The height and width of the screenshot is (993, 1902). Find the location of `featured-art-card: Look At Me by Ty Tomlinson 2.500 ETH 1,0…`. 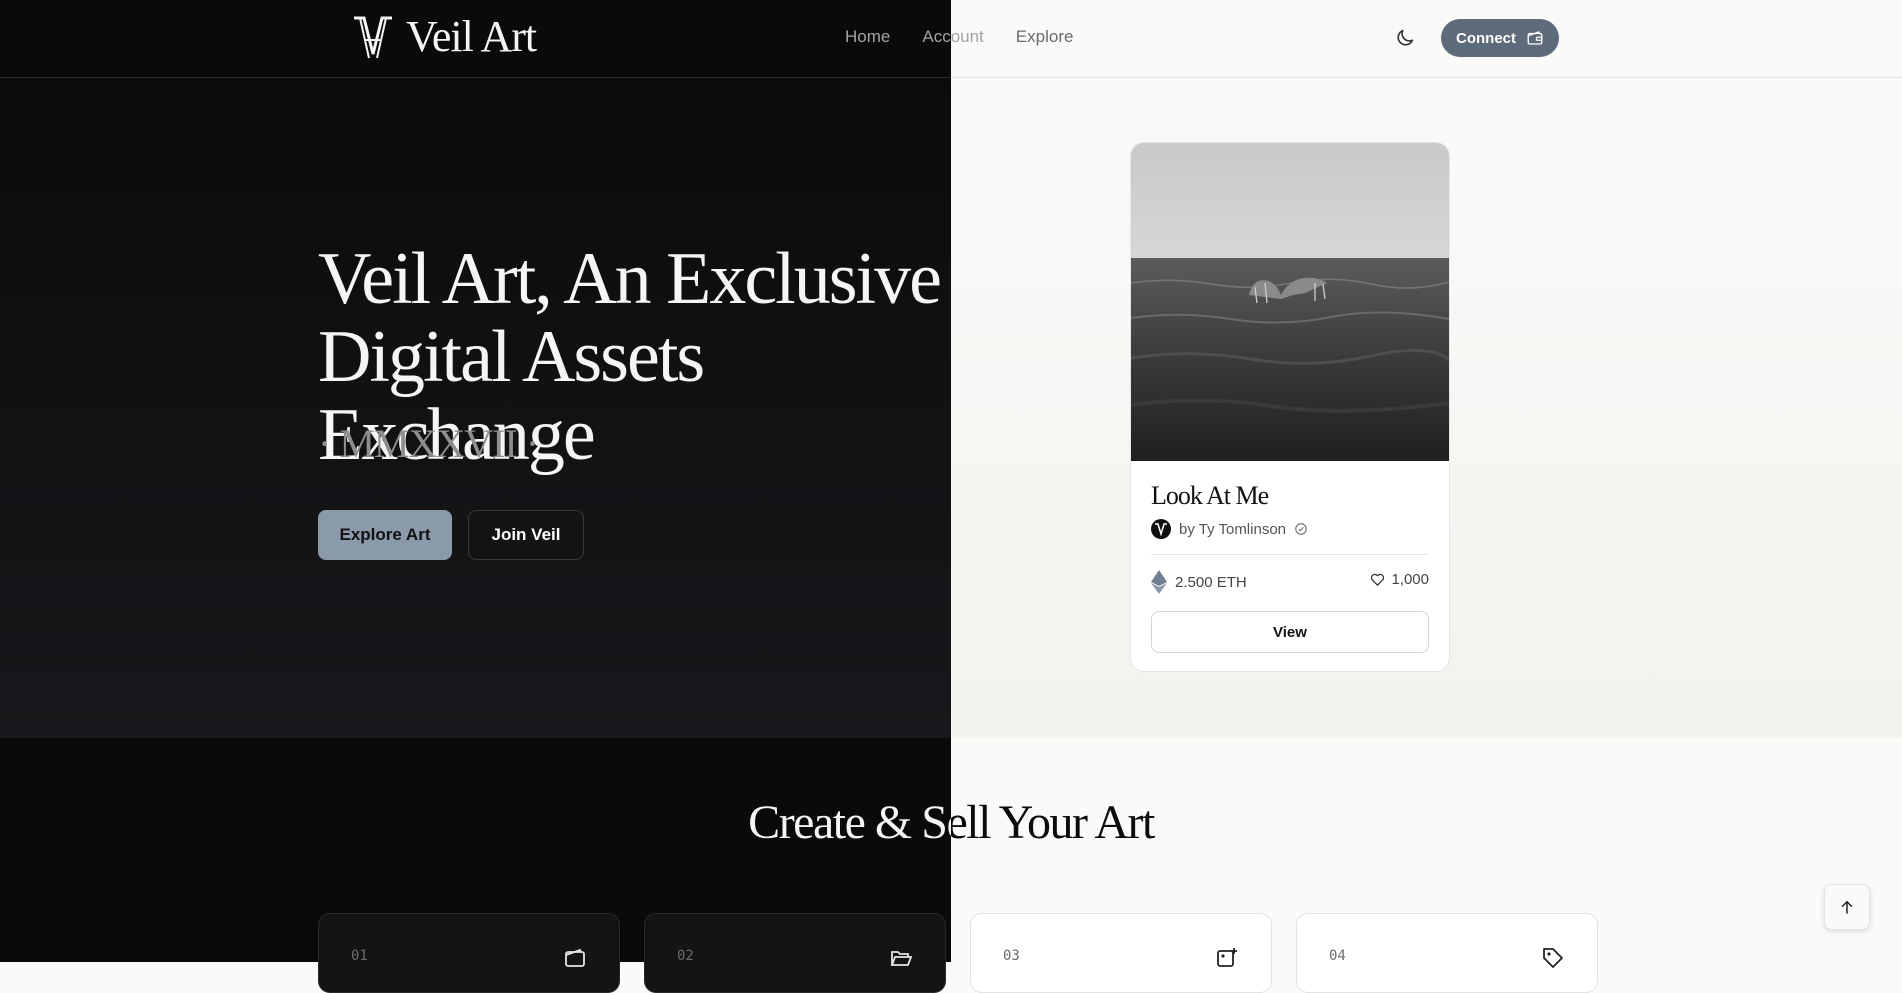

featured-art-card: Look At Me by Ty Tomlinson 2.500 ETH 1,0… is located at coordinates (1290, 407).